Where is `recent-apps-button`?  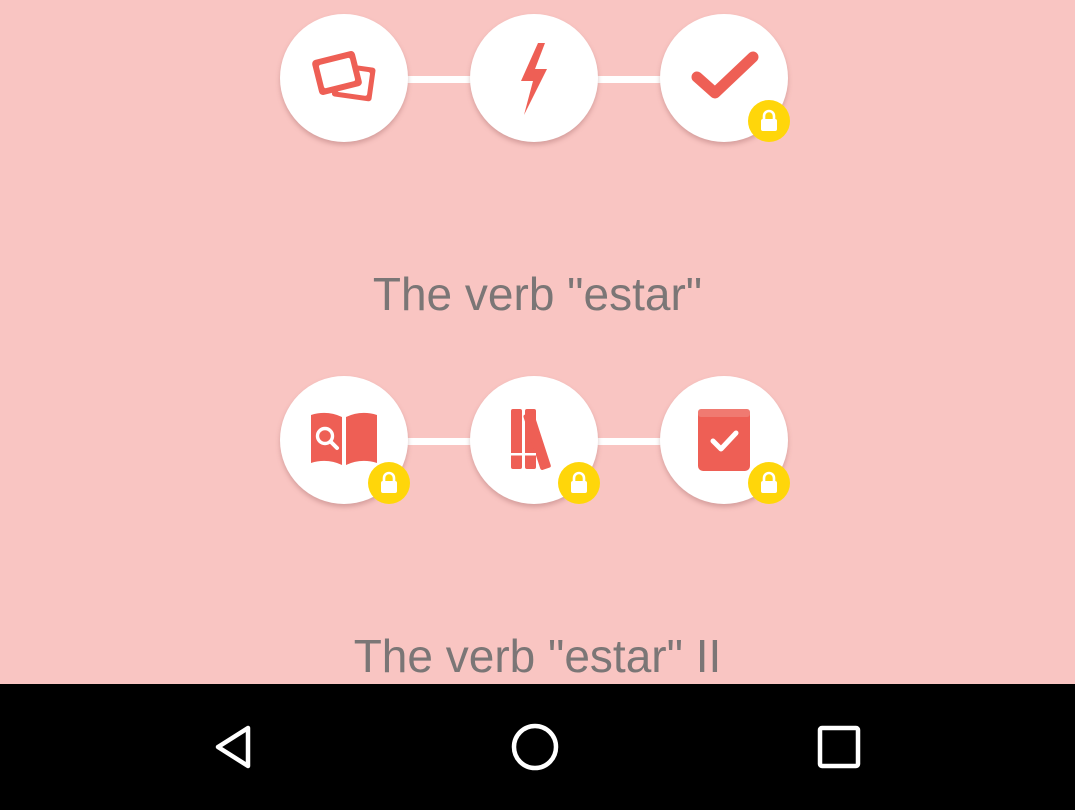
recent-apps-button is located at coordinates (839, 747).